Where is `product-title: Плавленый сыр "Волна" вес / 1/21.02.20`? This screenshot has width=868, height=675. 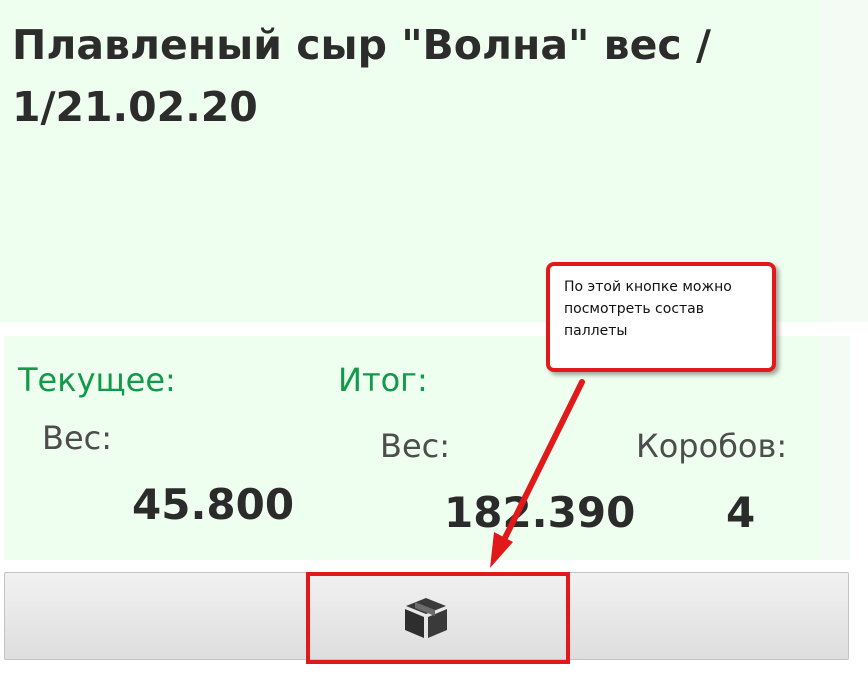
product-title: Плавленый сыр "Волна" вес / 1/21.02.20 is located at coordinates (361, 76).